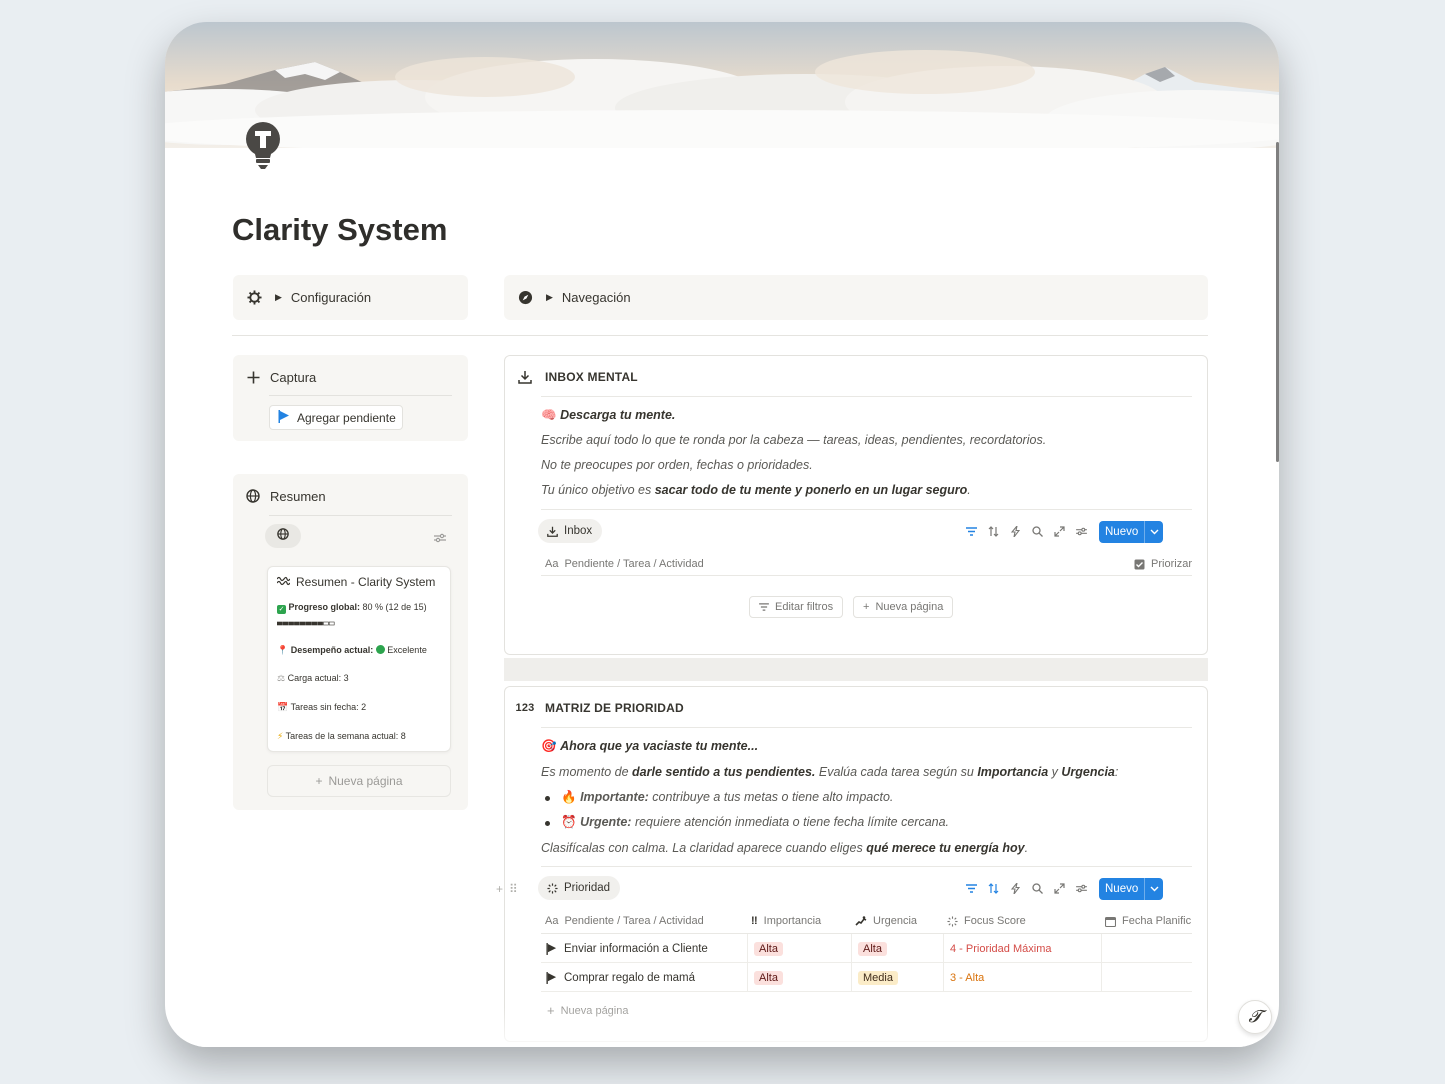 The image size is (1445, 1084). What do you see at coordinates (618, 415) in the screenshot?
I see `inbox-line-1-text: Descarga tu mente.` at bounding box center [618, 415].